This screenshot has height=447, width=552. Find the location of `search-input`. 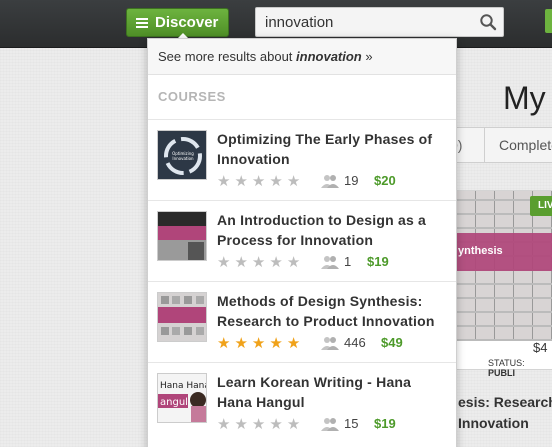

search-input is located at coordinates (366, 22).